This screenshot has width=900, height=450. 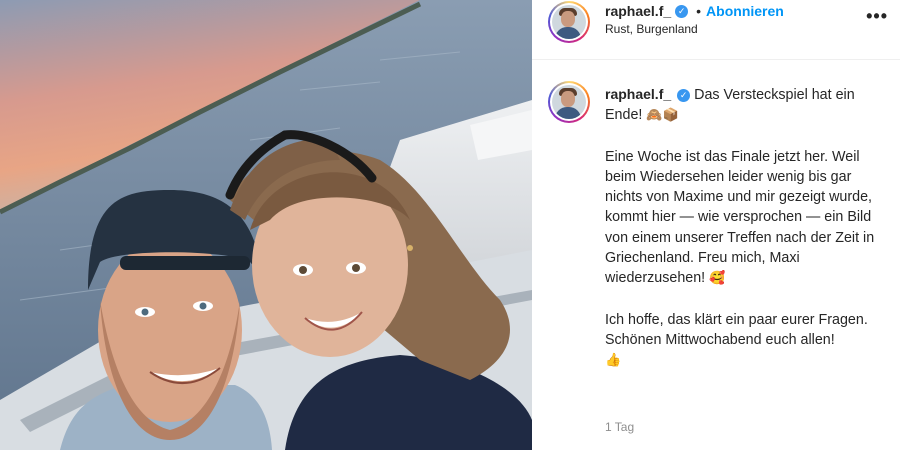 What do you see at coordinates (569, 22) in the screenshot?
I see `avatar` at bounding box center [569, 22].